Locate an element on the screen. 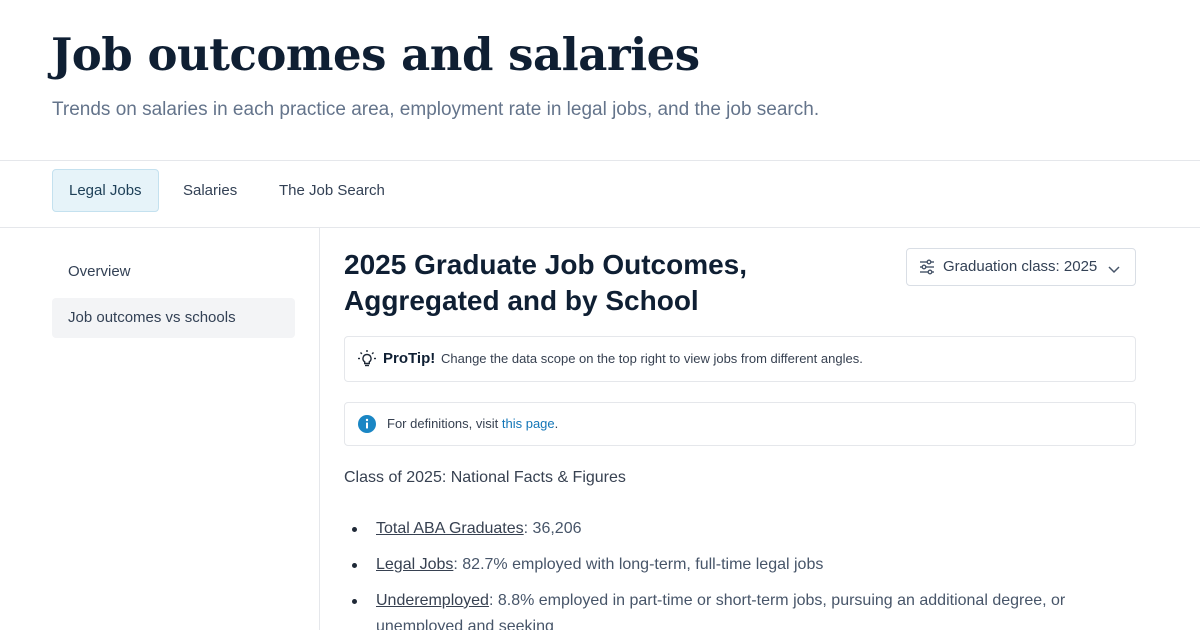  page-title: Job outcomes and salaries is located at coordinates (375, 54).